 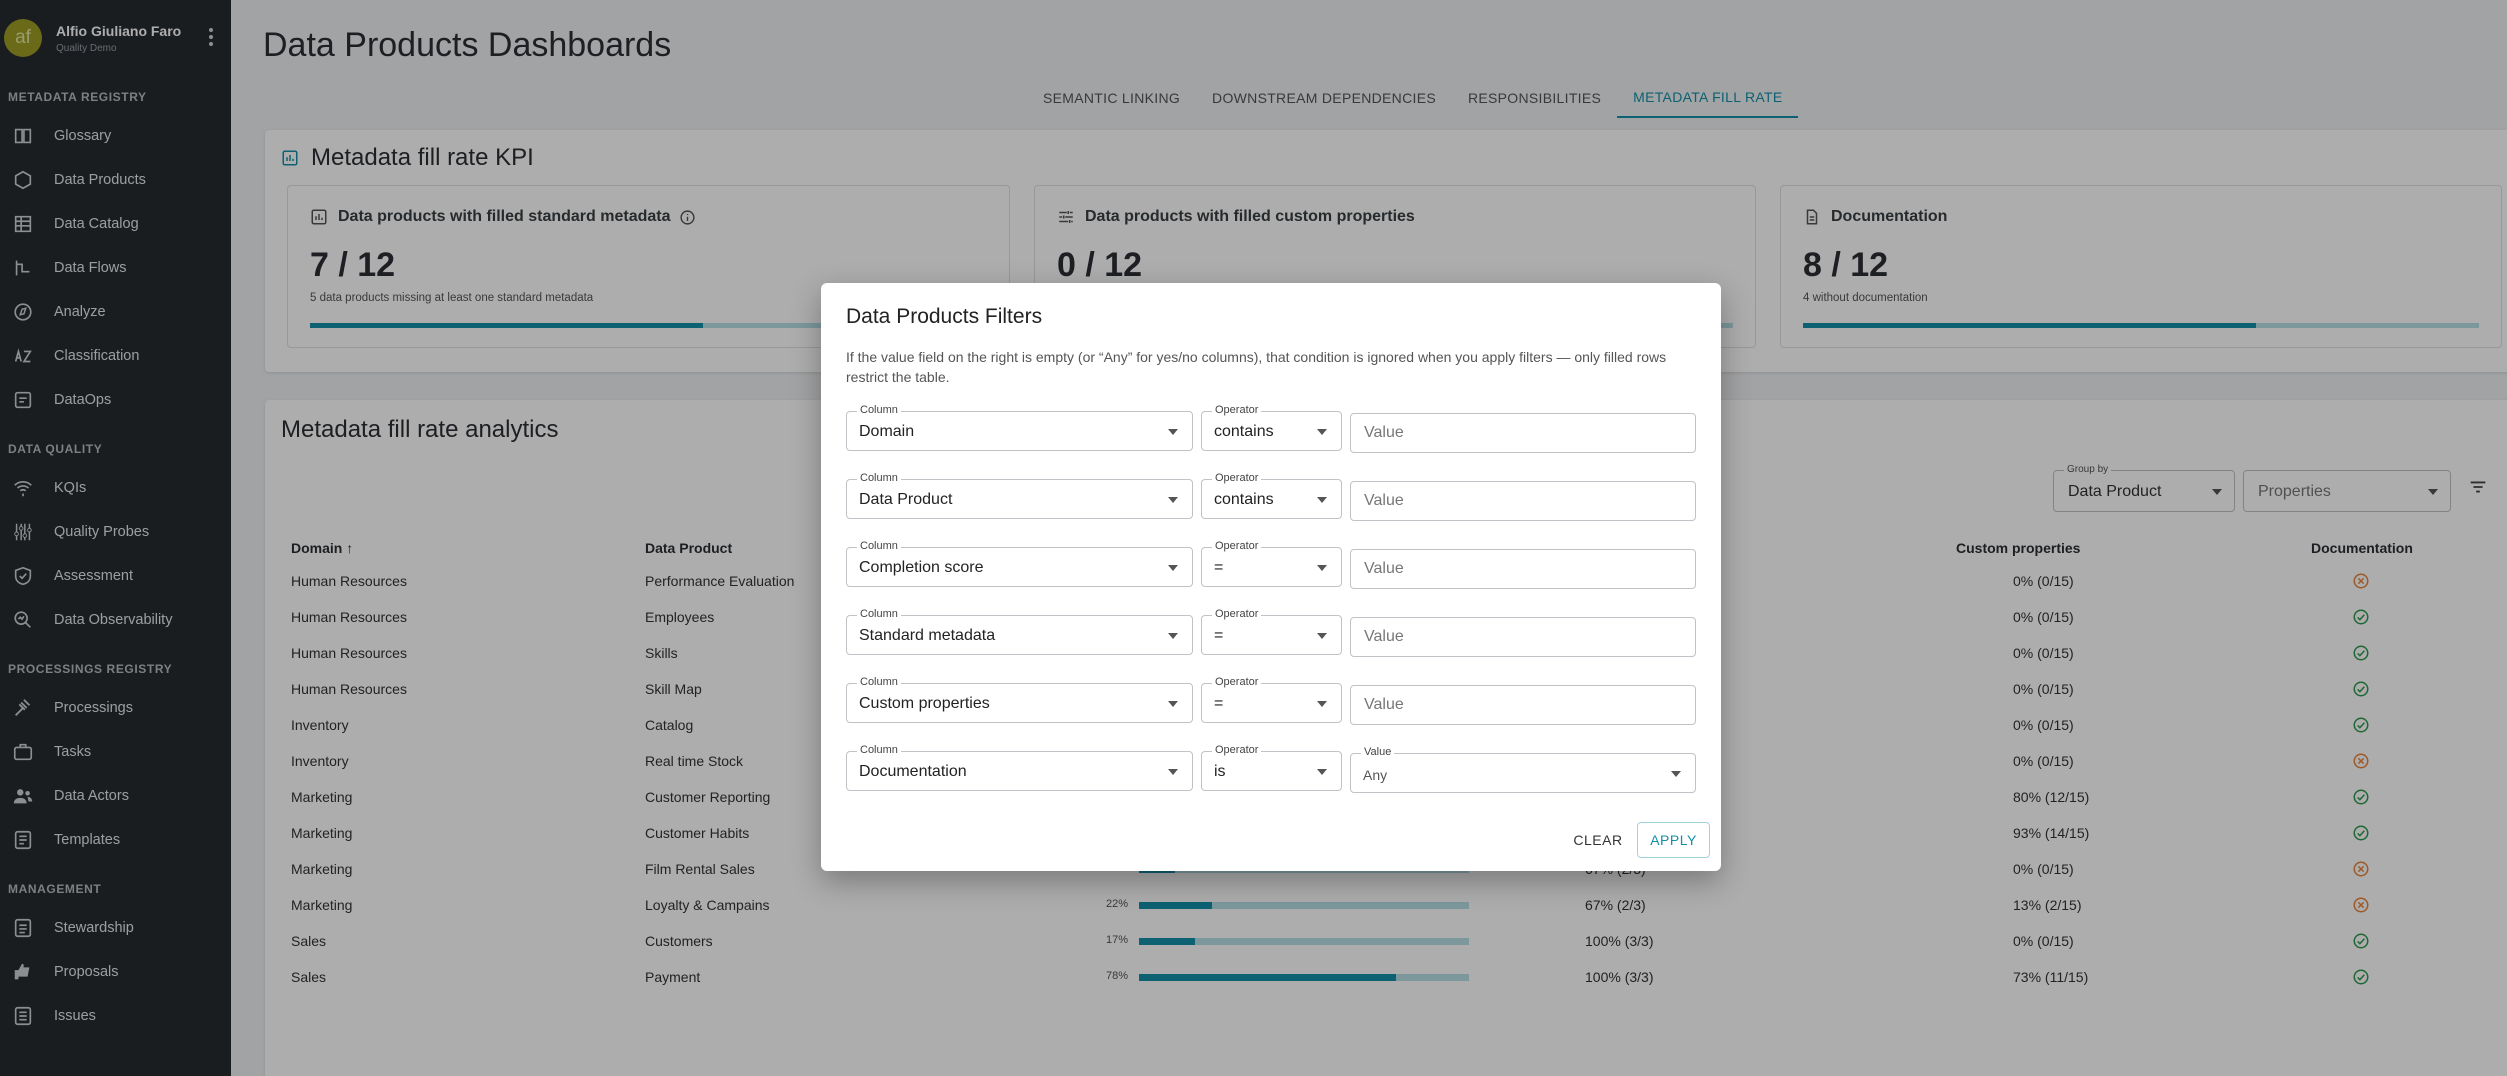 I want to click on column-value: Data Product, so click(x=906, y=499).